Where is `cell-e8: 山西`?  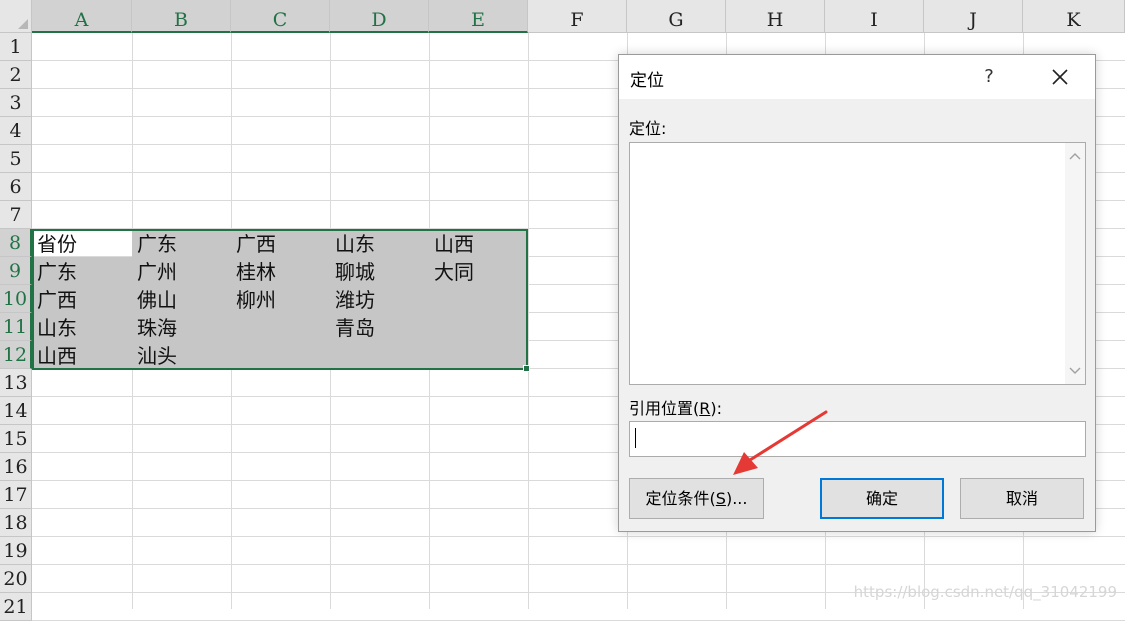
cell-e8: 山西 is located at coordinates (478, 243).